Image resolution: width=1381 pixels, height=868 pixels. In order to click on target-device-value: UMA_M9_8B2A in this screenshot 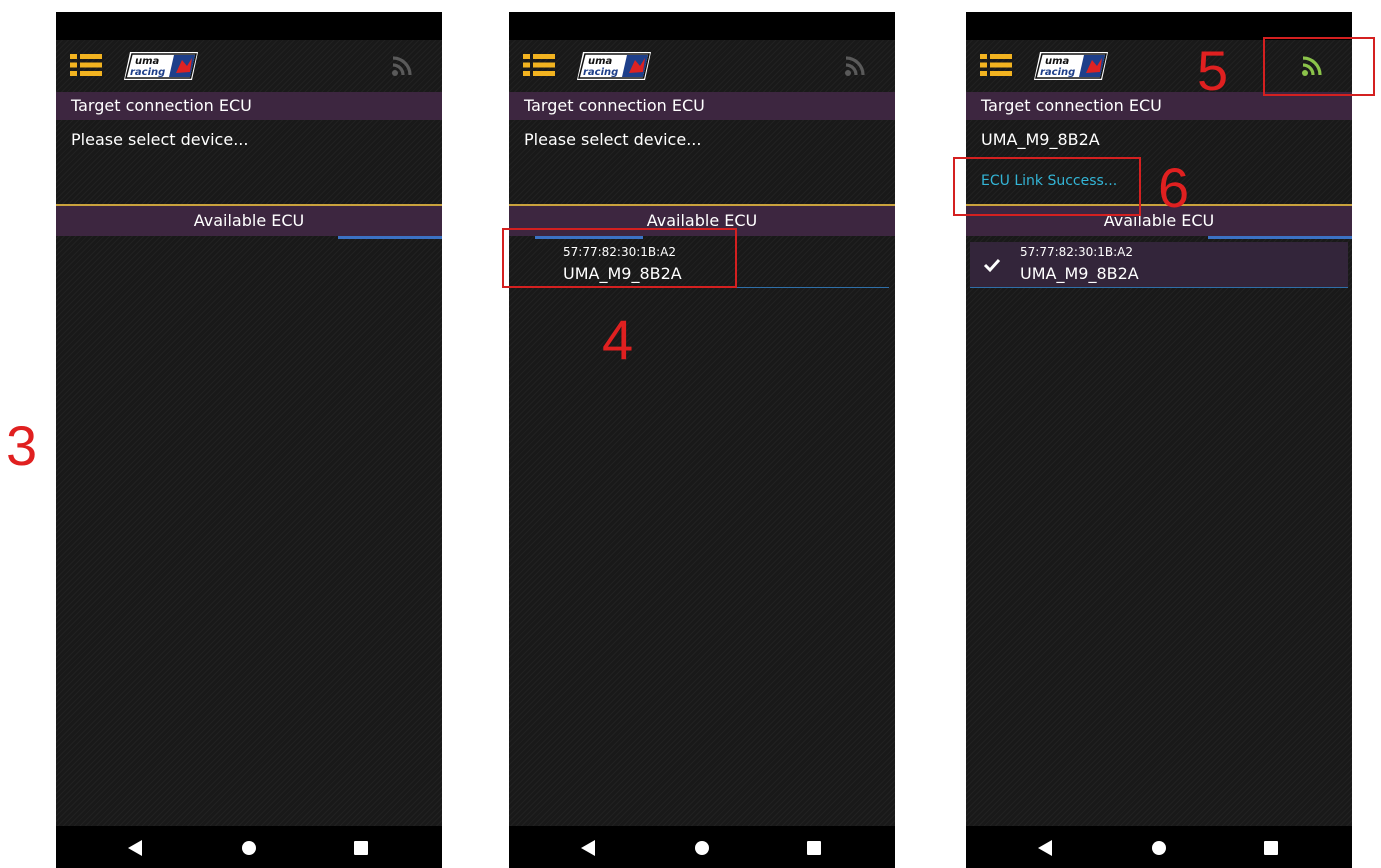, I will do `click(1040, 139)`.